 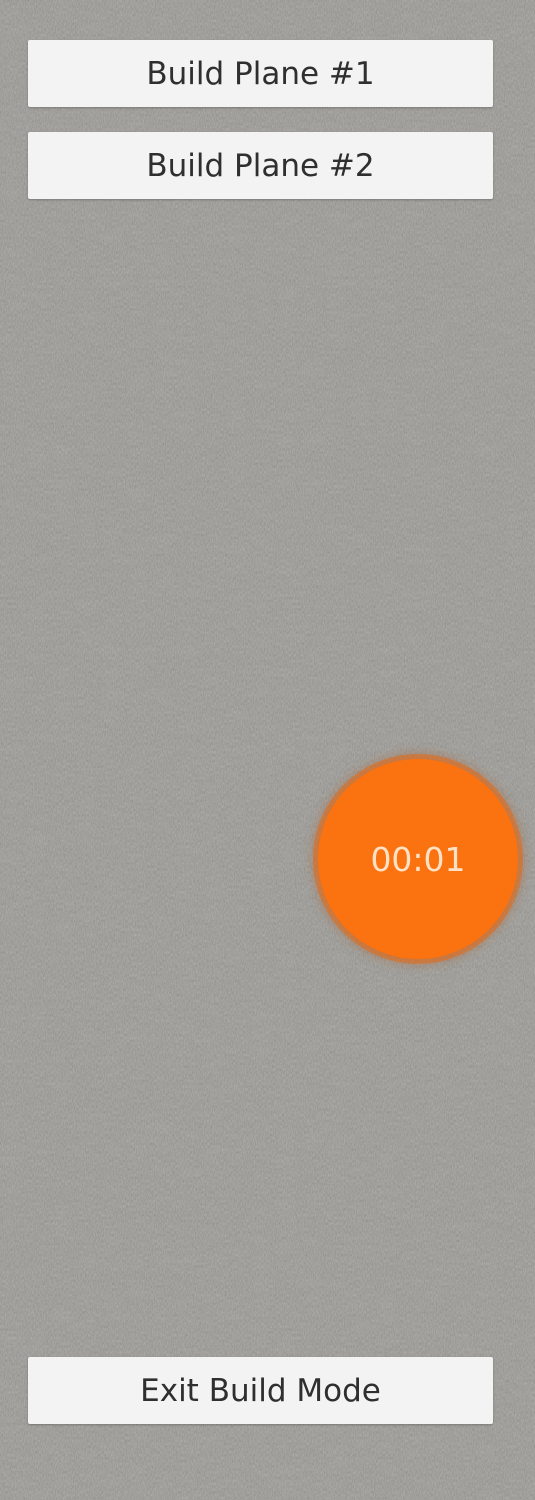 What do you see at coordinates (260, 73) in the screenshot?
I see `build-plane-1-button: Build Plane #1` at bounding box center [260, 73].